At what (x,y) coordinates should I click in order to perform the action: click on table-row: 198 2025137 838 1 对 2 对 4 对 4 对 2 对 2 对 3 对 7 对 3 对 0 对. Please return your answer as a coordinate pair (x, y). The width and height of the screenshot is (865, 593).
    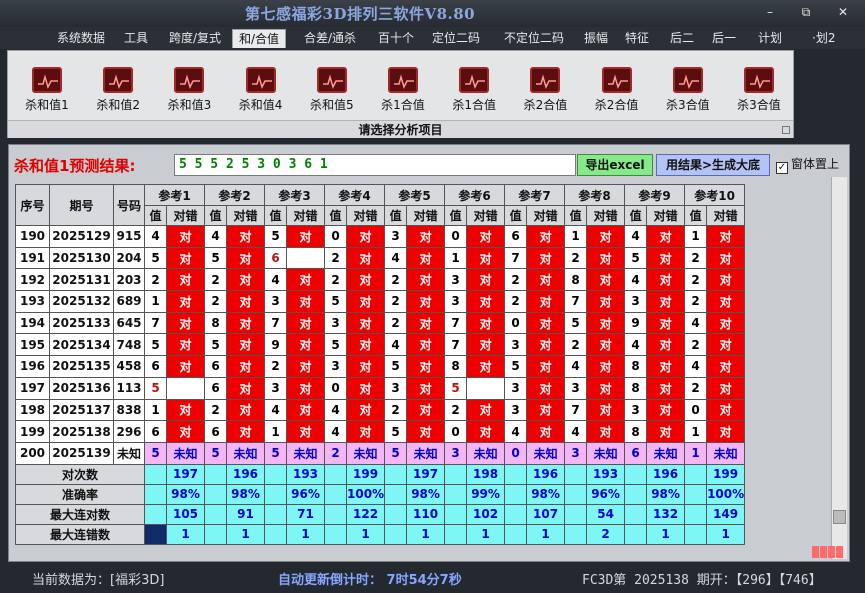
    Looking at the image, I should click on (380, 410).